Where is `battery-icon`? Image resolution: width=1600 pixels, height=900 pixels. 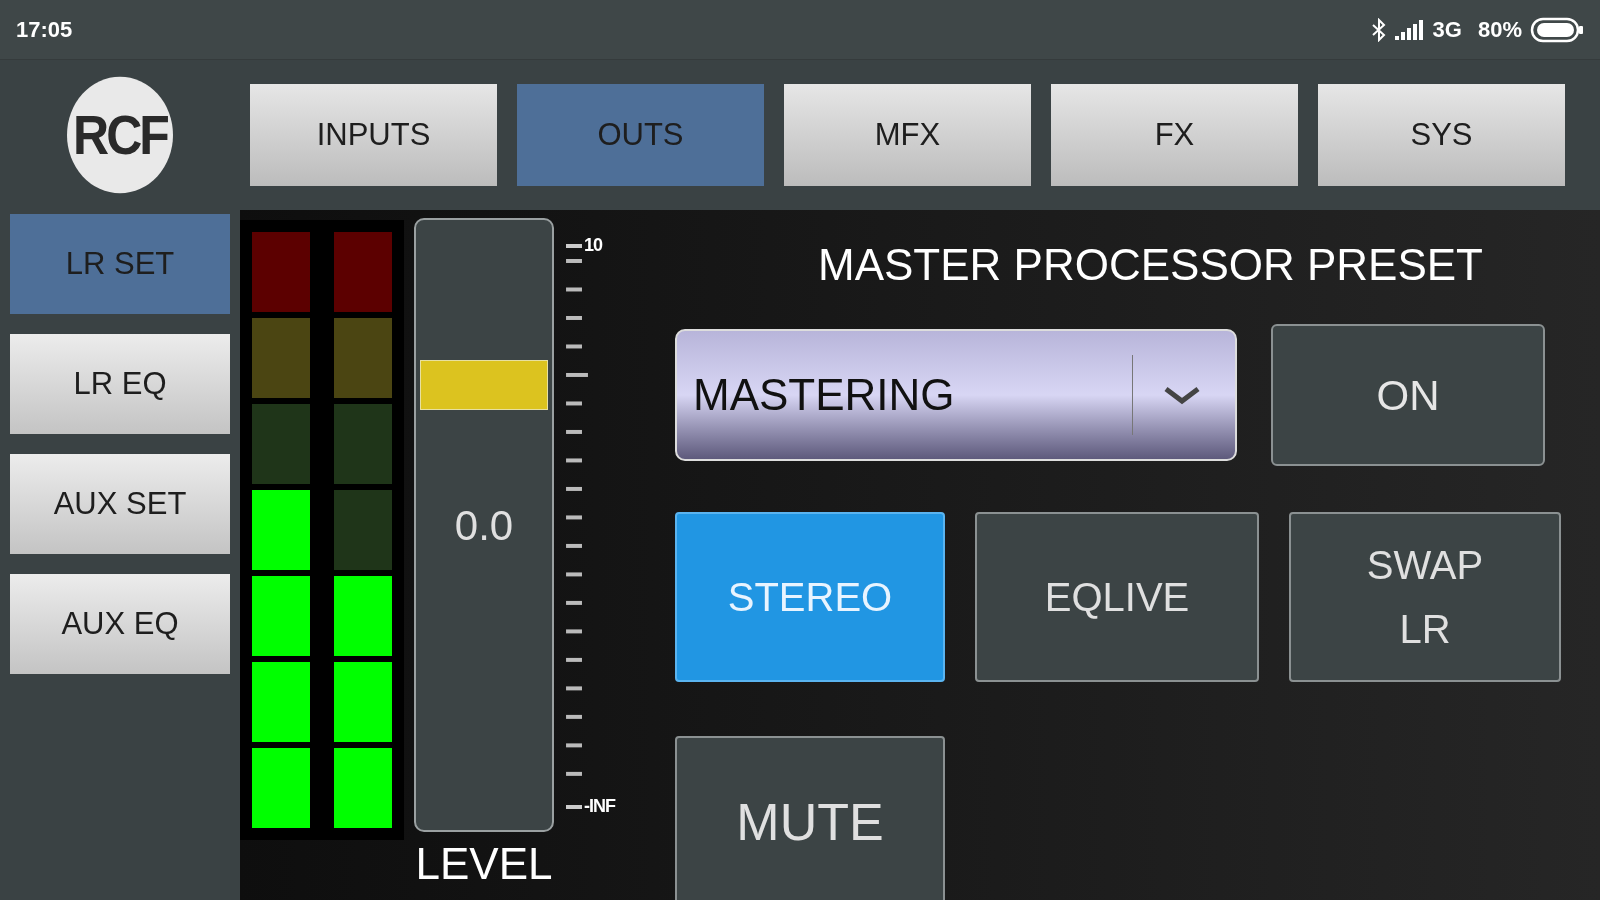
battery-icon is located at coordinates (1557, 29).